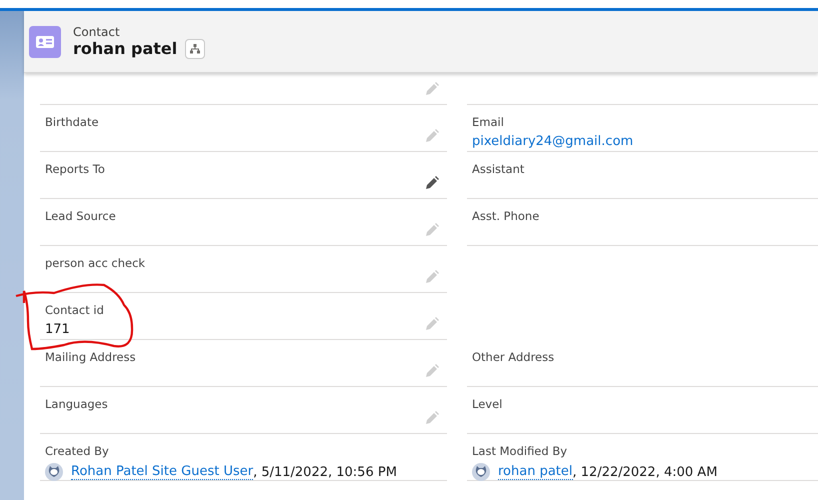 This screenshot has width=818, height=500. Describe the element at coordinates (74, 310) in the screenshot. I see `field-label: Contact id` at that location.